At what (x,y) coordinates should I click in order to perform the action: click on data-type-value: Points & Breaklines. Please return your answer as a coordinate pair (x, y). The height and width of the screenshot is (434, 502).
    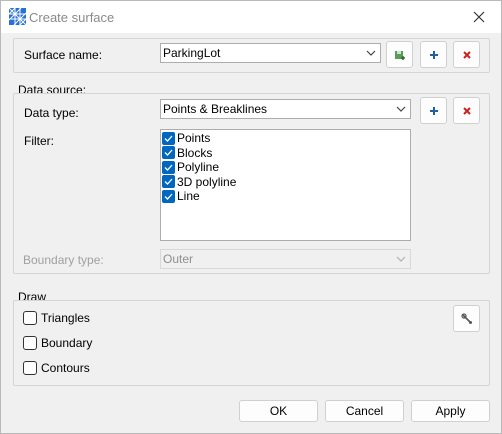
    Looking at the image, I should click on (215, 109).